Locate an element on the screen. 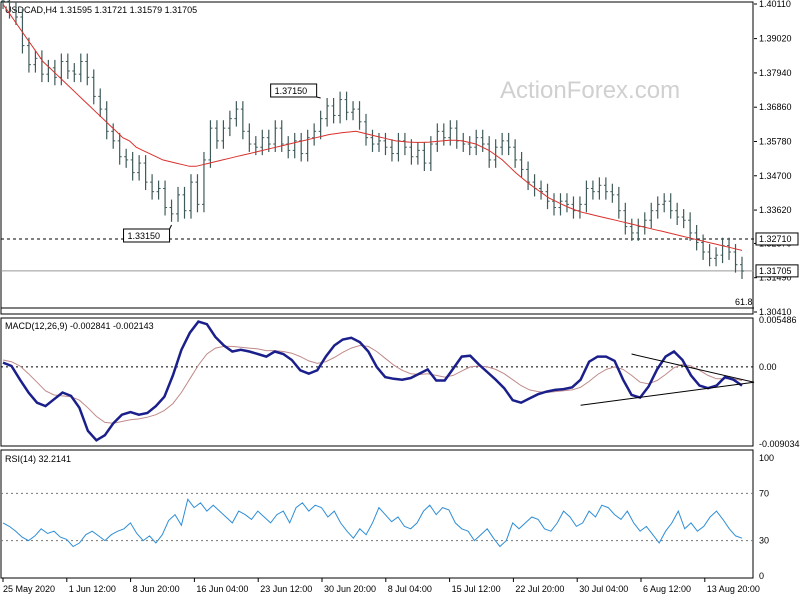  price-ytick-label: 1.35780 is located at coordinates (775, 141).